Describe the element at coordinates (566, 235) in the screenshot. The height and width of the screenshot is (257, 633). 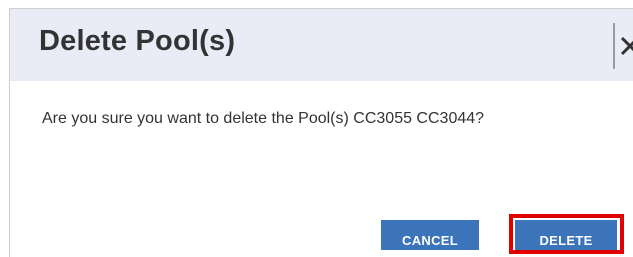
I see `delete-button: DELETE` at that location.